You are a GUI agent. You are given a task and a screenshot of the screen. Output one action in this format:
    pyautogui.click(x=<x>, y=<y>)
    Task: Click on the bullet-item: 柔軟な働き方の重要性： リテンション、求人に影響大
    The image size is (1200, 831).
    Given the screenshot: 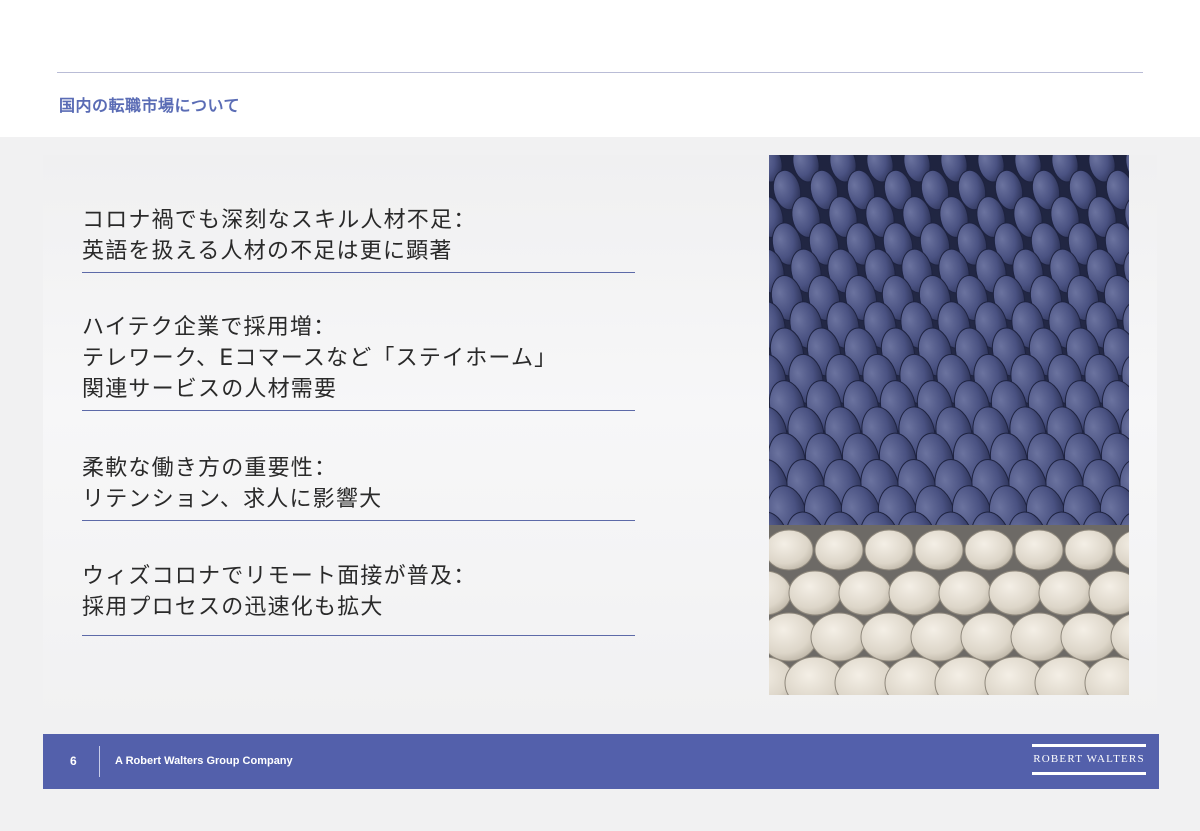 What is the action you would take?
    pyautogui.click(x=358, y=487)
    